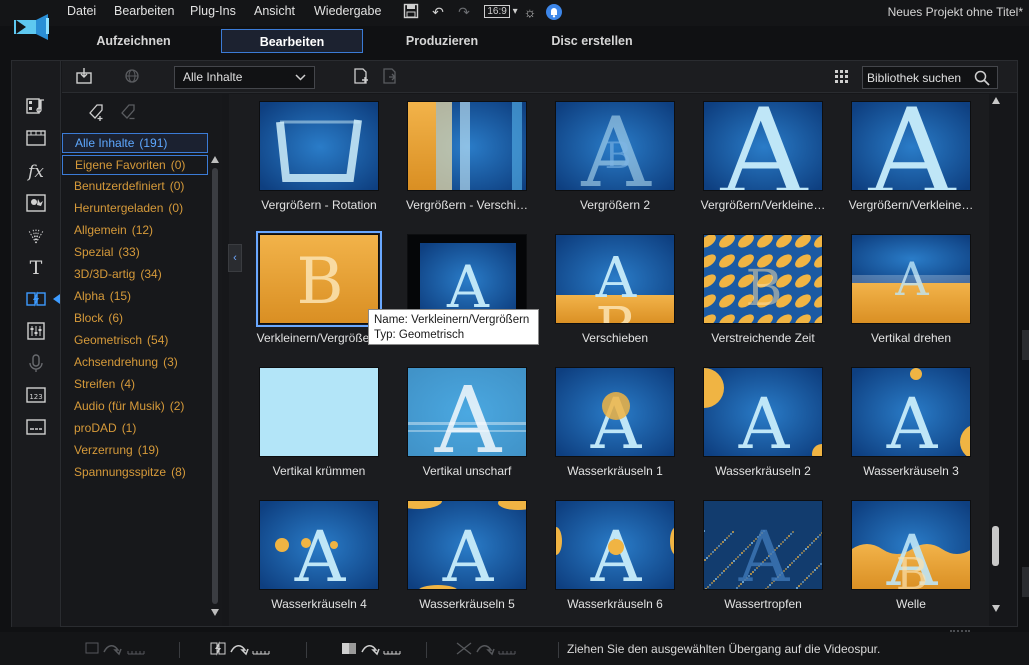  Describe the element at coordinates (135, 209) in the screenshot. I see `category-item: Heruntergeladen (0)` at that location.